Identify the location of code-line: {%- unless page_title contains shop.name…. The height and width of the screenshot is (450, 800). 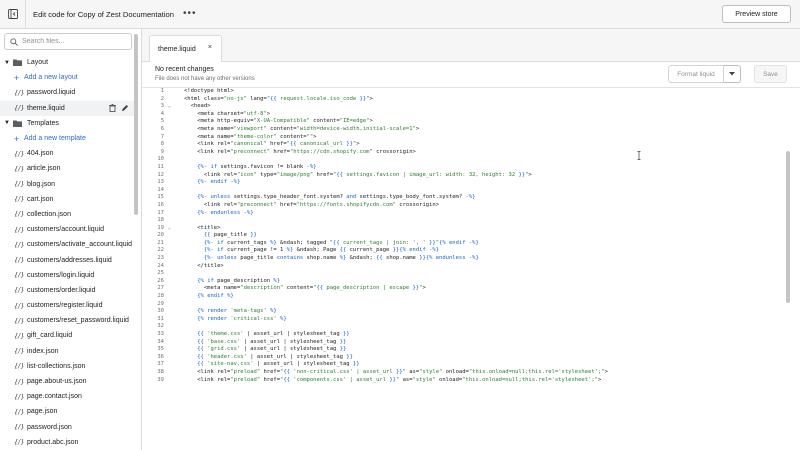
(484, 259).